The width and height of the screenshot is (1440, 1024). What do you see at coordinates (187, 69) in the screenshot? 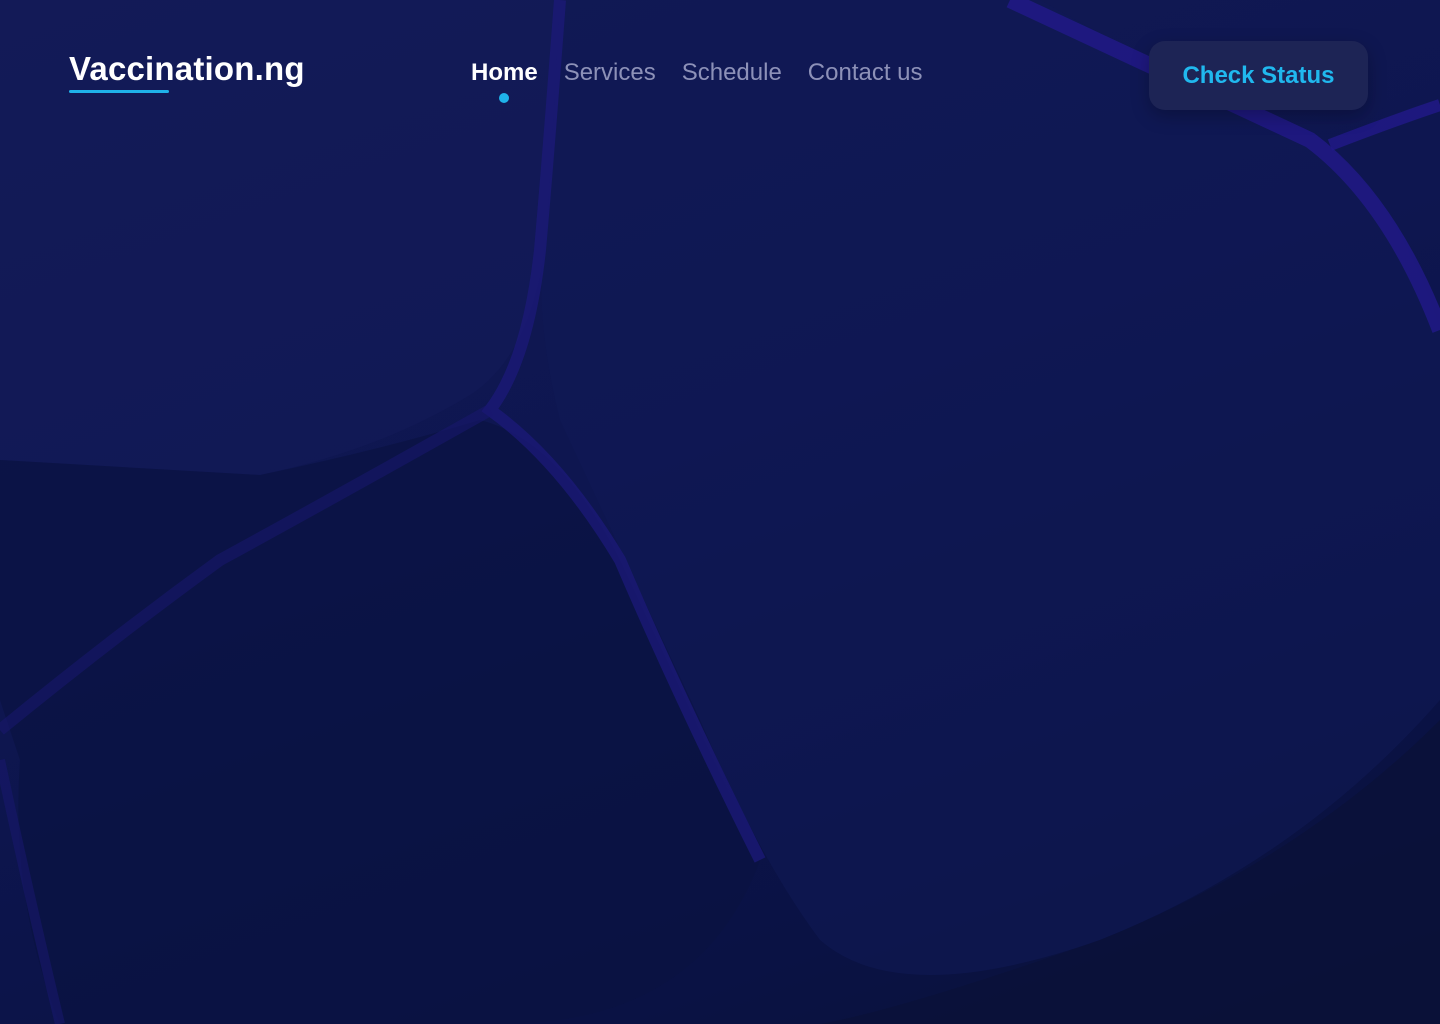
I see `brand-logo: Vaccination.ng` at bounding box center [187, 69].